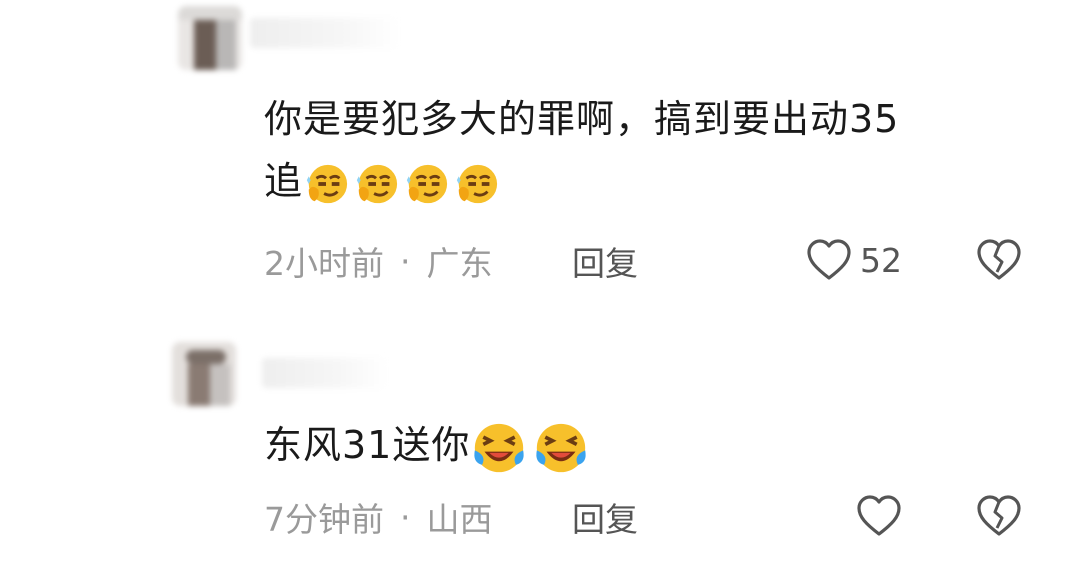  What do you see at coordinates (881, 260) in the screenshot?
I see `like-count: 52` at bounding box center [881, 260].